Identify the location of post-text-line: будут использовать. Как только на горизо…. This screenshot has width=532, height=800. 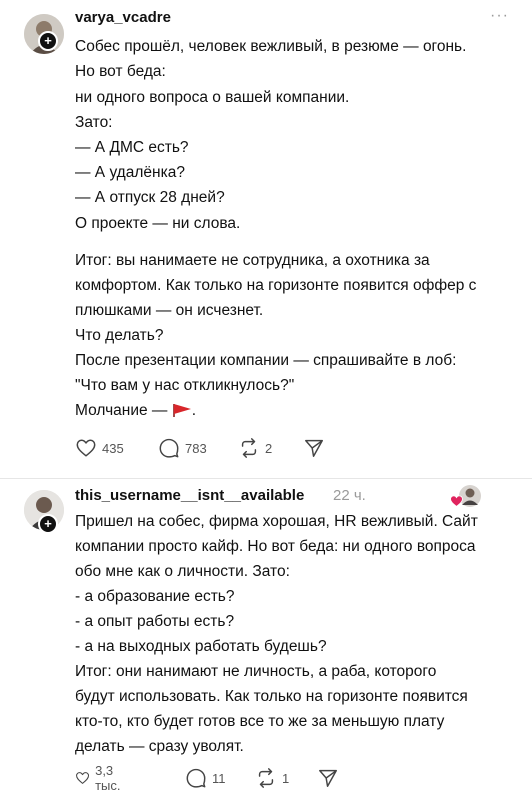
(271, 696).